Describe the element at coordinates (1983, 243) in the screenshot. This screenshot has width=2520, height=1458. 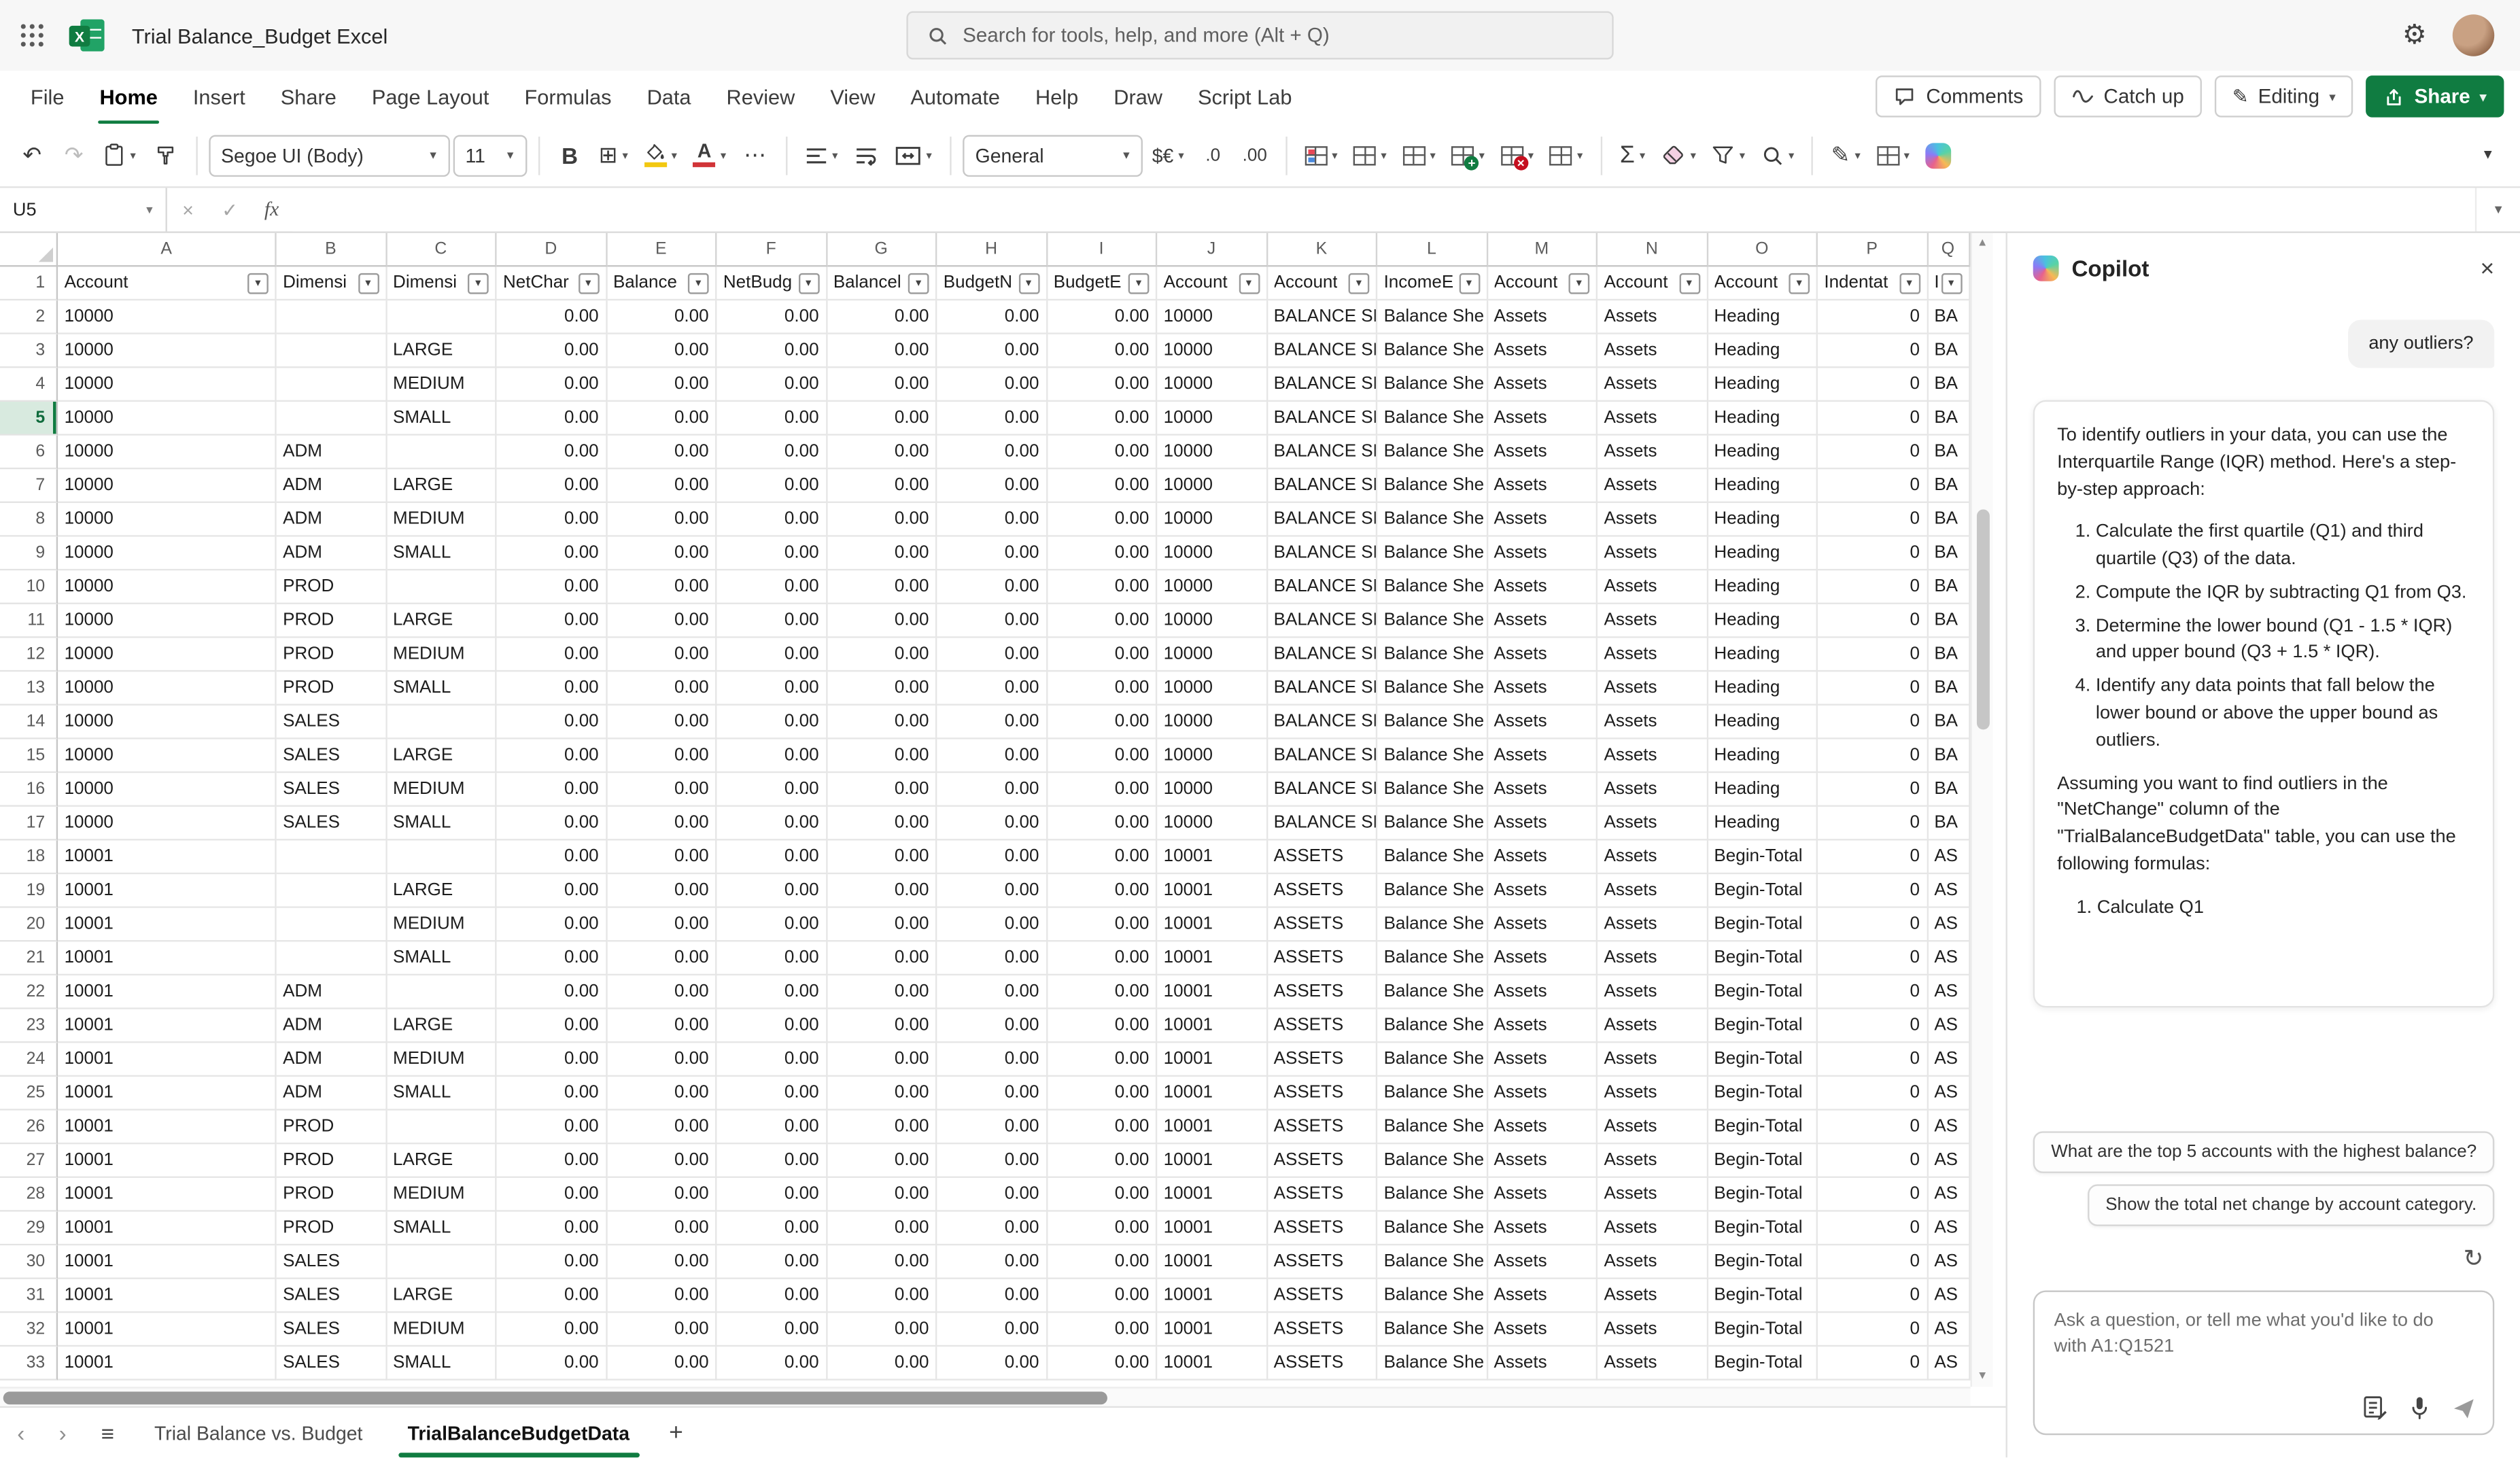
I see `scroll-up-icon: ▲` at that location.